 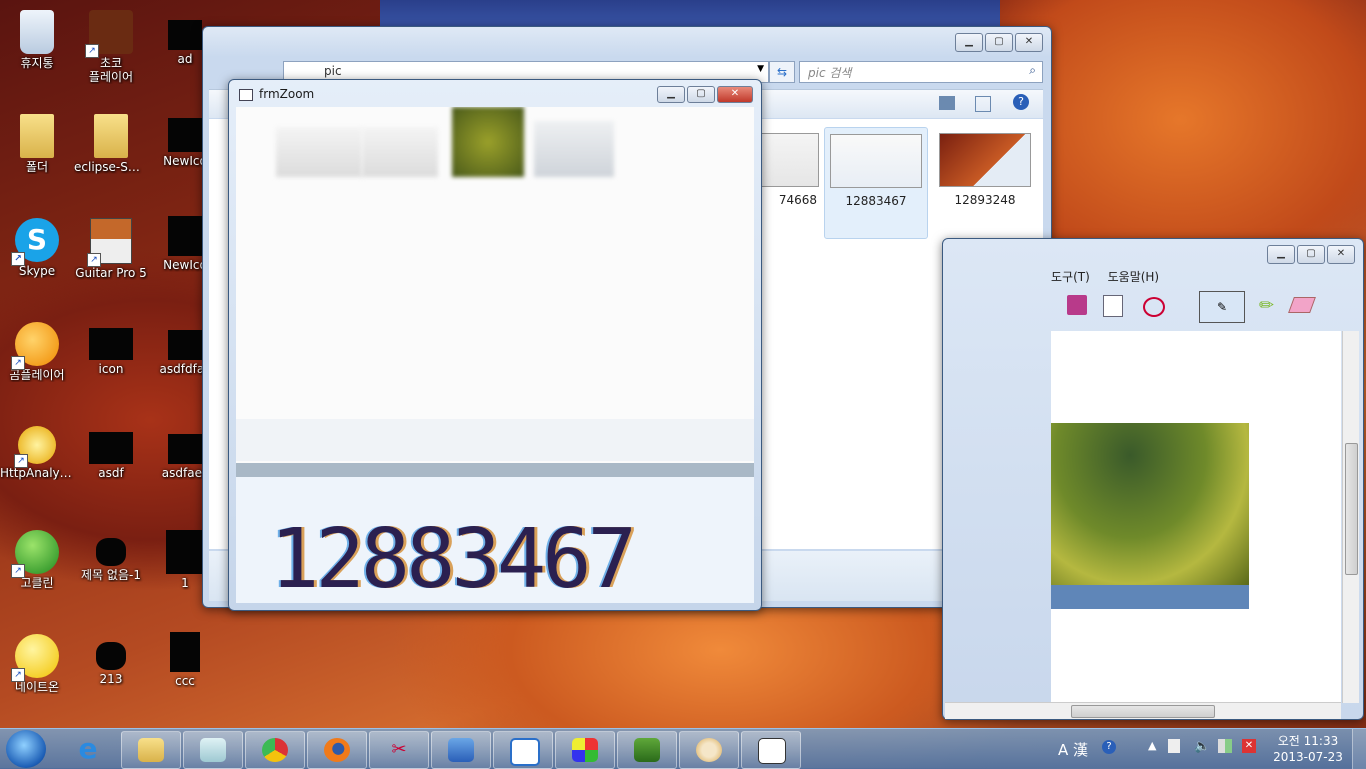 I want to click on start-button, so click(x=26, y=749).